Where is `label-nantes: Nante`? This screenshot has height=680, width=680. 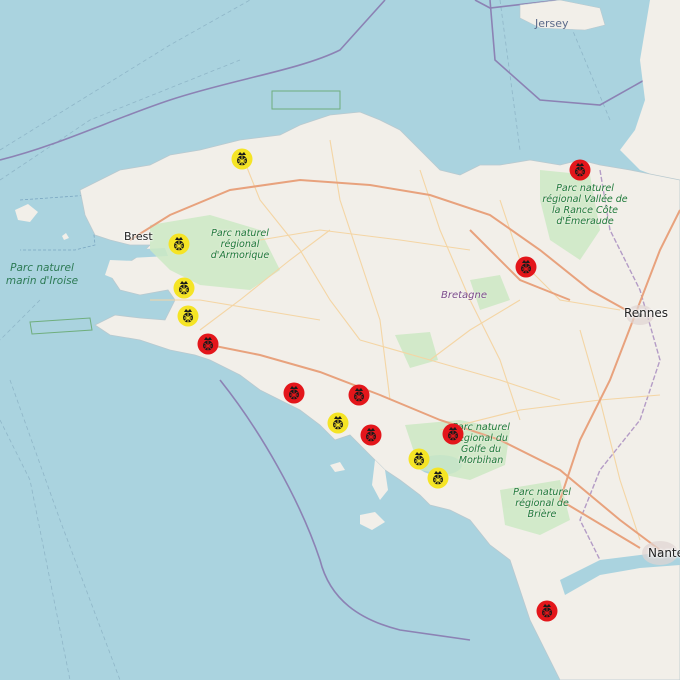 label-nantes: Nante is located at coordinates (664, 553).